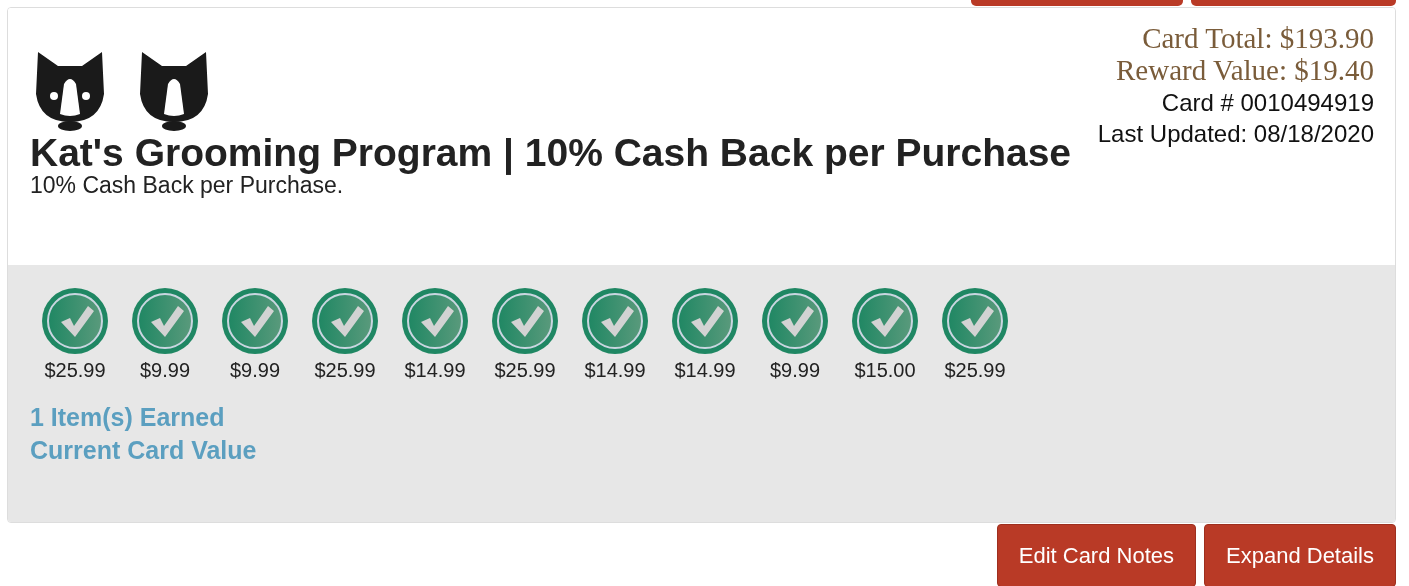 The height and width of the screenshot is (586, 1409). I want to click on program-description: 10% Cash Back per Purchase., so click(187, 186).